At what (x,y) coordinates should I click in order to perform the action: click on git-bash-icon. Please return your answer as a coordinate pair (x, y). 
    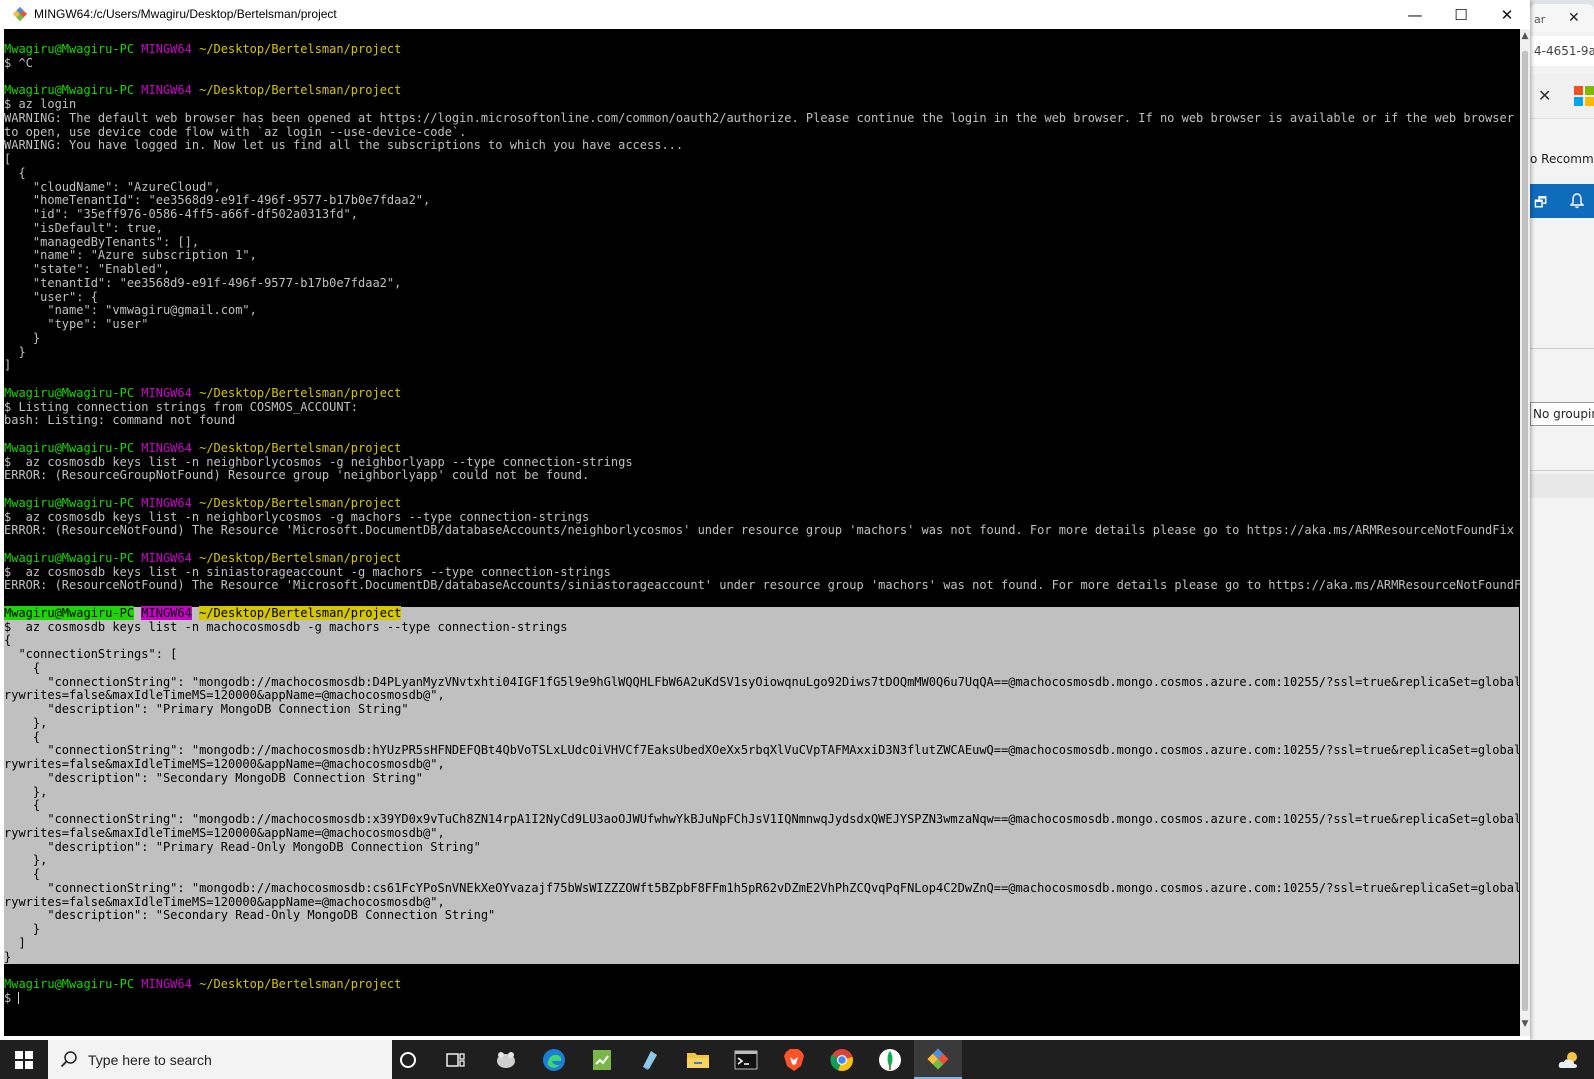
    Looking at the image, I should click on (938, 1058).